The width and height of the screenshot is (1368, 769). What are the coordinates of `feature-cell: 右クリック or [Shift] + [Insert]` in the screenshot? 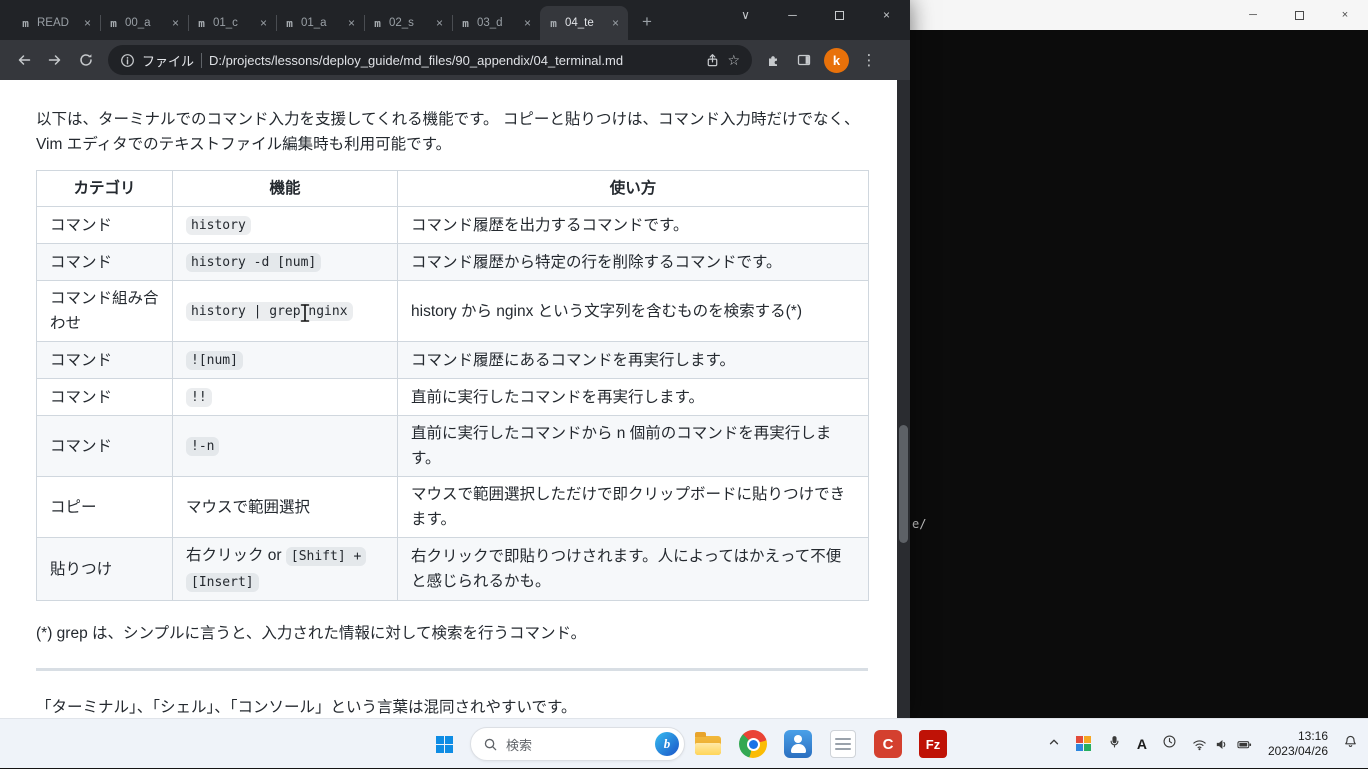 It's located at (285, 569).